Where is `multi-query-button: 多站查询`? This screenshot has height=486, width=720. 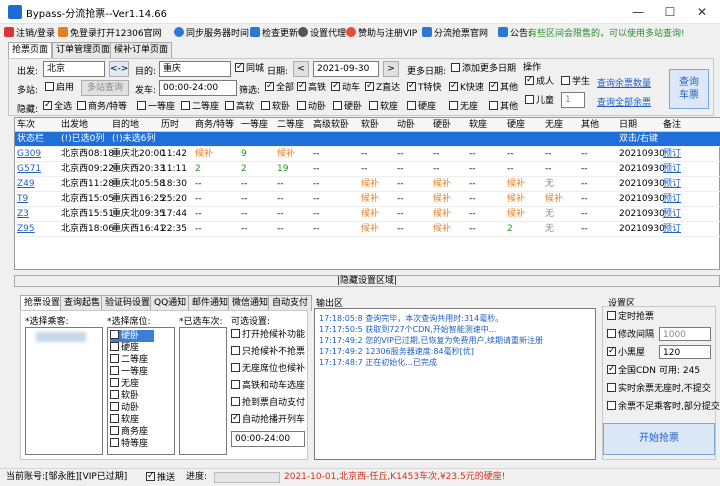
multi-query-button: 多站查询 is located at coordinates (105, 88).